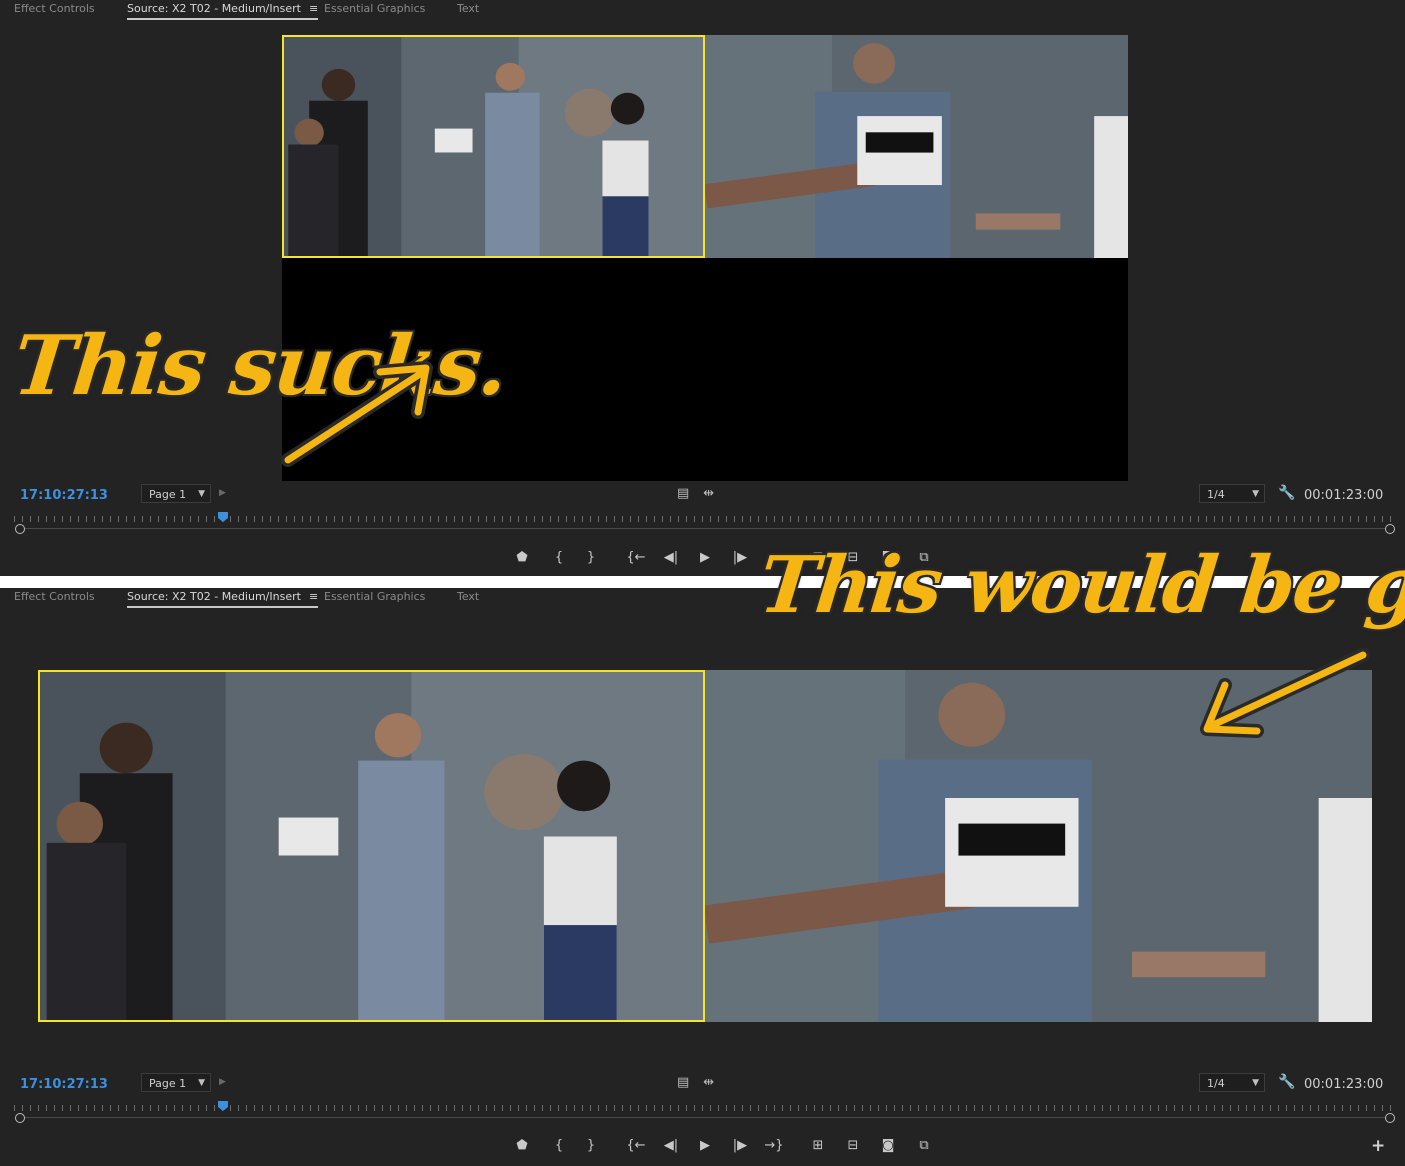  What do you see at coordinates (888, 1146) in the screenshot?
I see `export-frame-icon: ◙` at bounding box center [888, 1146].